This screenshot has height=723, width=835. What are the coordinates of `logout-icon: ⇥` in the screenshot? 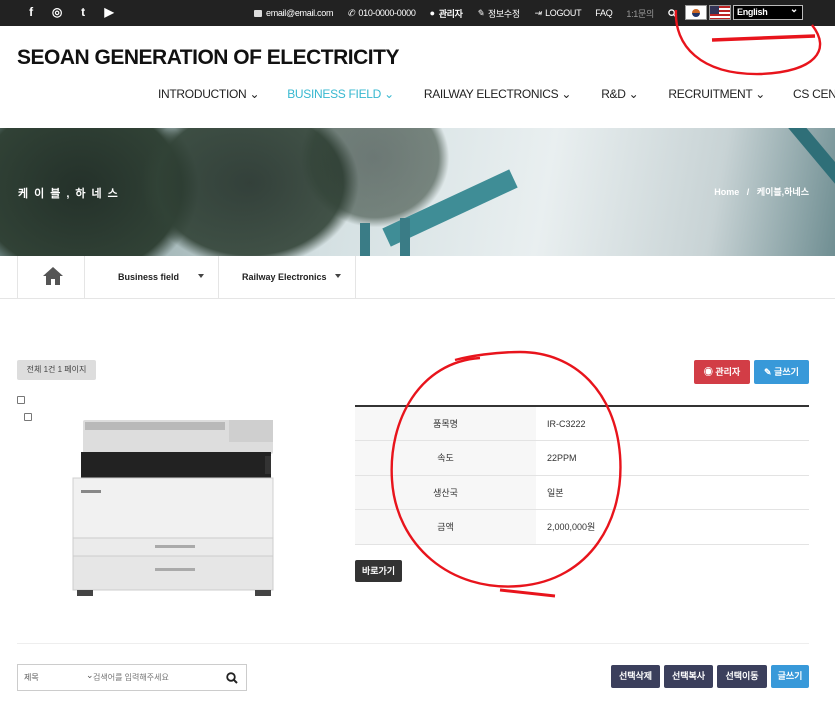 It's located at (537, 12).